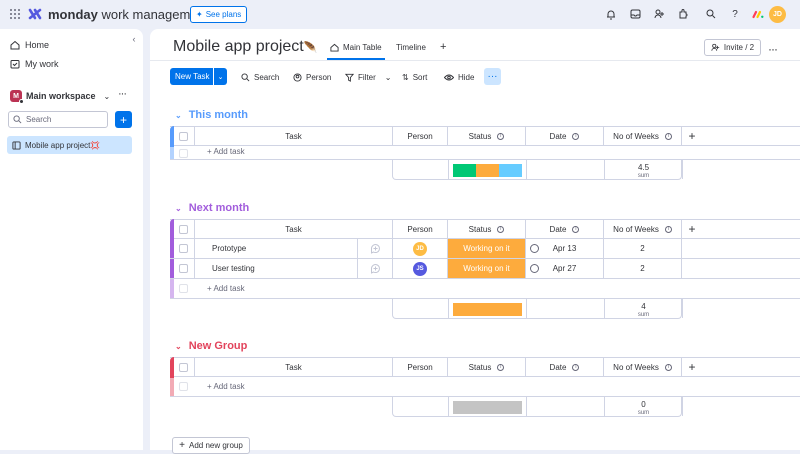 Image resolution: width=800 pixels, height=454 pixels. I want to click on apps-icon, so click(683, 14).